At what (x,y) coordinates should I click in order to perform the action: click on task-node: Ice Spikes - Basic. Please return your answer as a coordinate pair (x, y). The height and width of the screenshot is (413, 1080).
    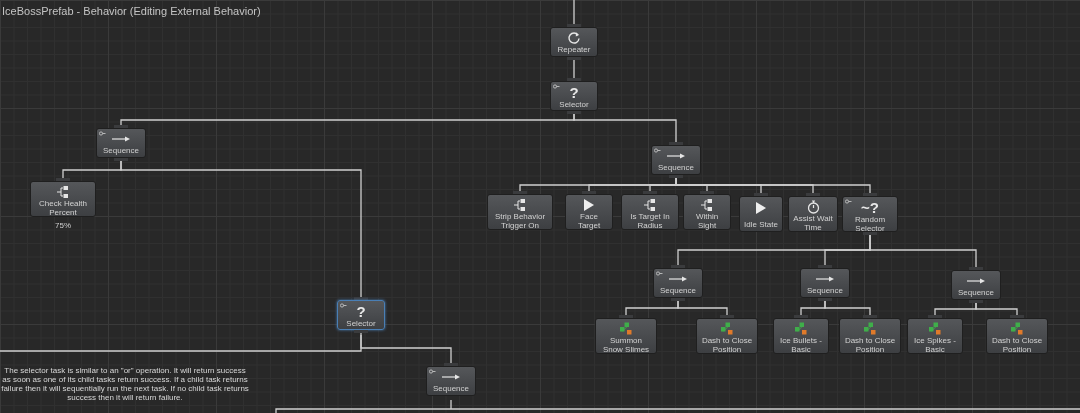
    Looking at the image, I should click on (935, 336).